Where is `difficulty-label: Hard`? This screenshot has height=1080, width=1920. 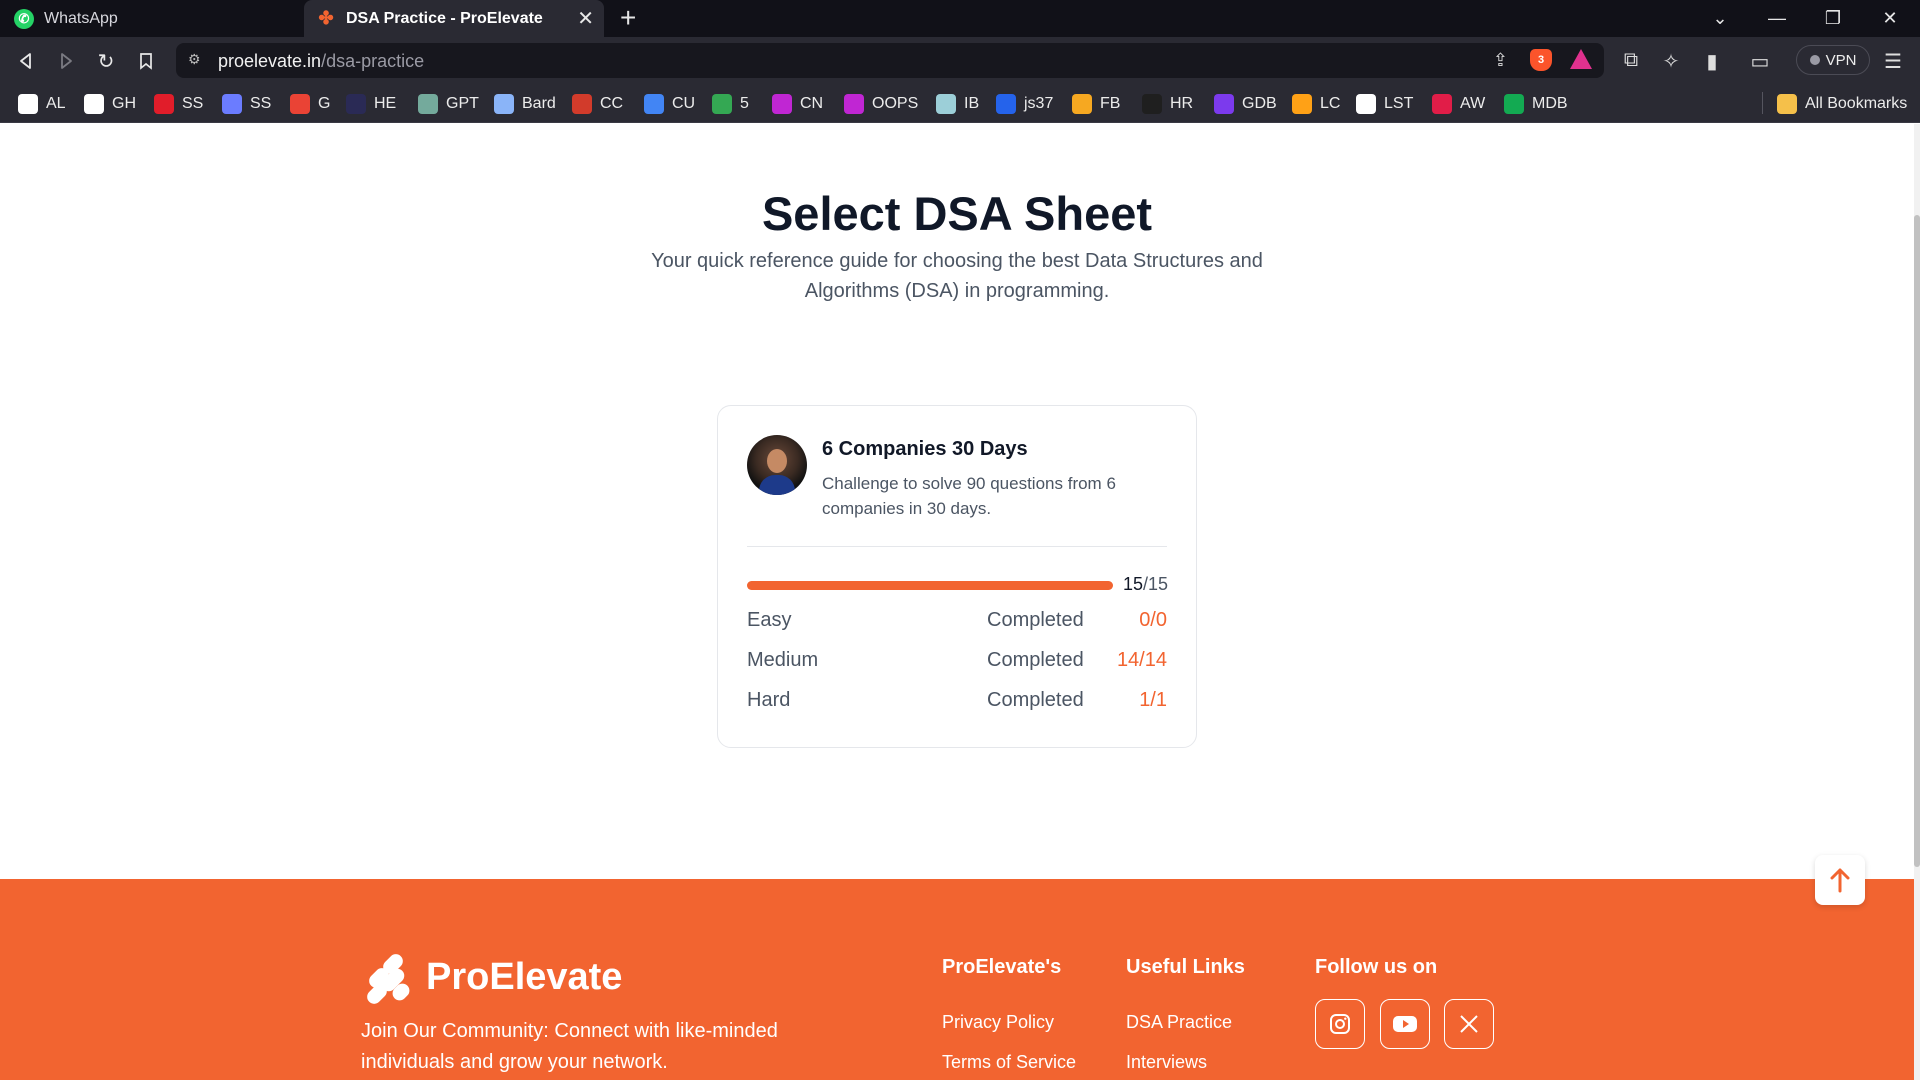
difficulty-label: Hard is located at coordinates (769, 700).